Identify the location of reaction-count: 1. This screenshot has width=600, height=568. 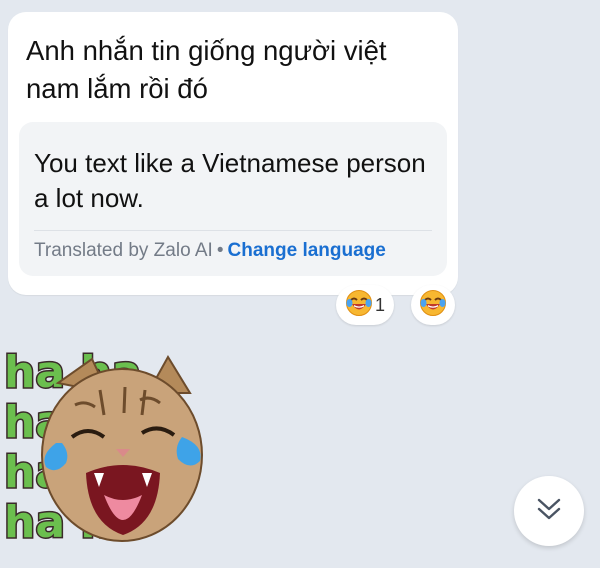
(379, 304).